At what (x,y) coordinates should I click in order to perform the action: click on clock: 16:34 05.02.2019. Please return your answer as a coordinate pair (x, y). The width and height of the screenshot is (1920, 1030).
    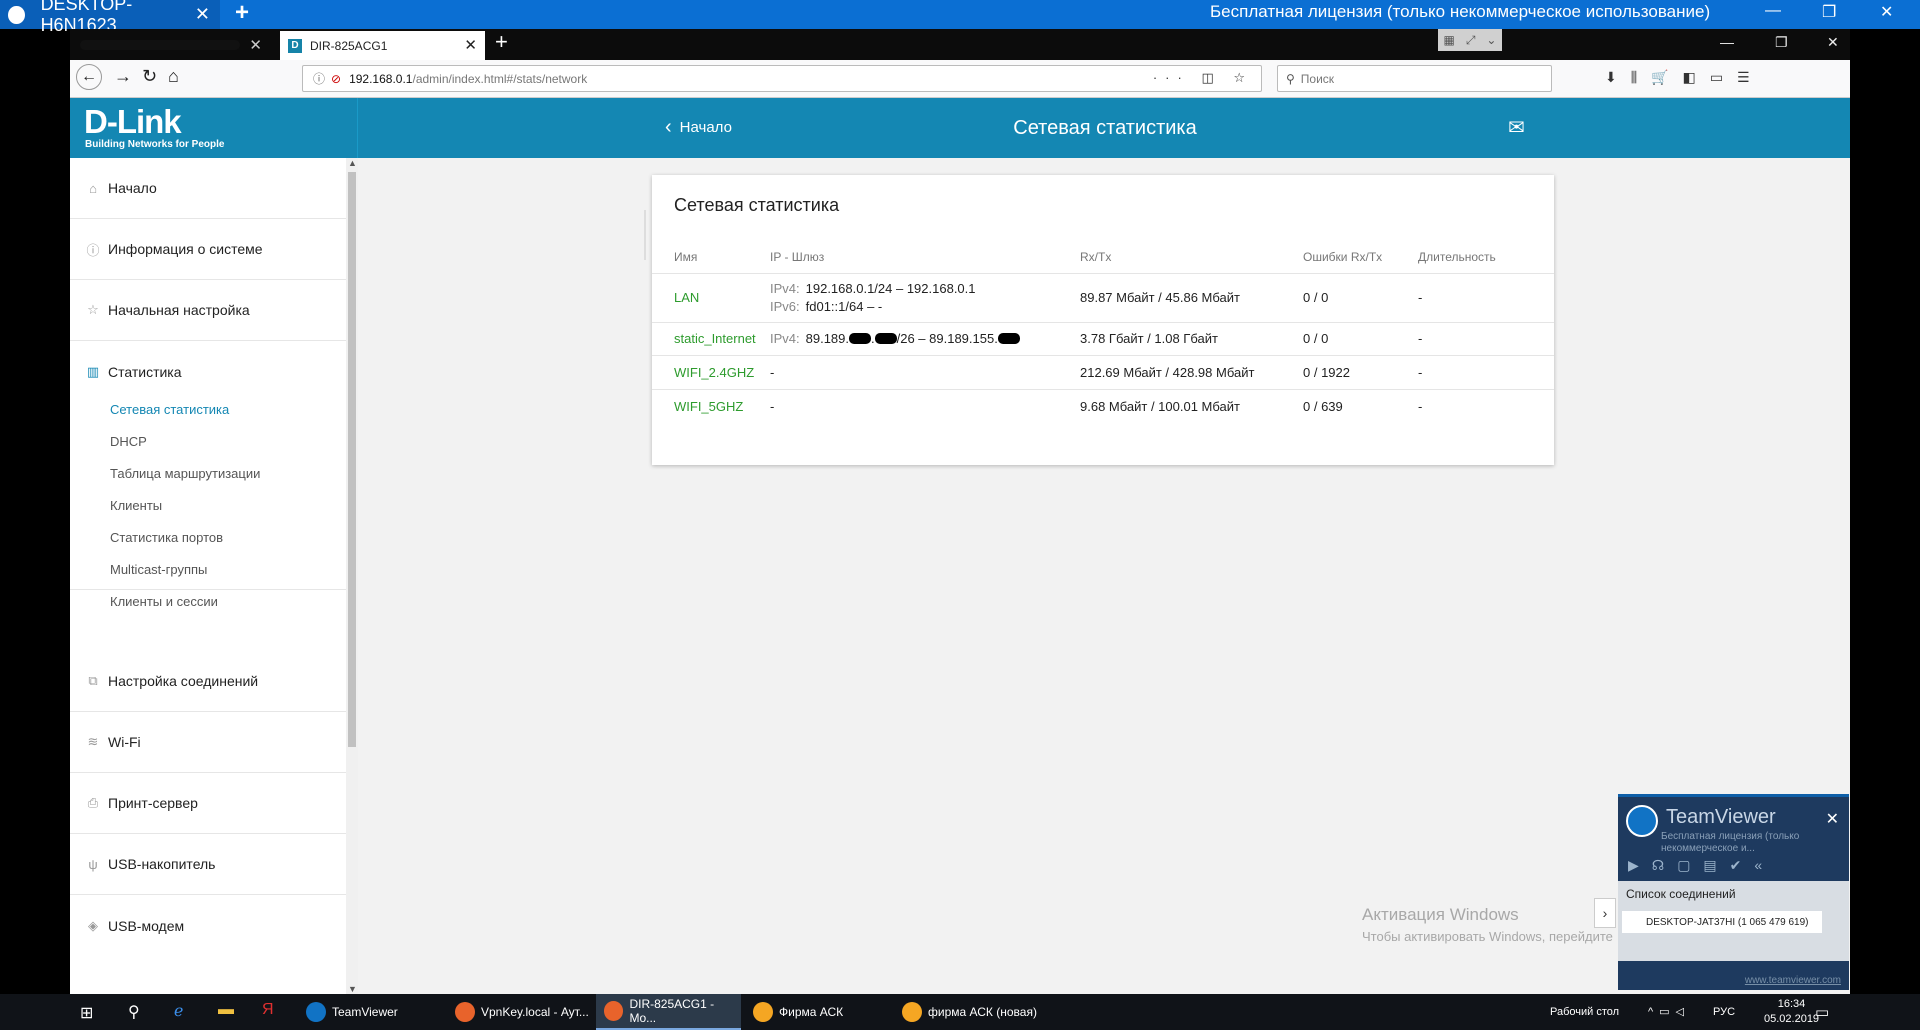
    Looking at the image, I should click on (1791, 1012).